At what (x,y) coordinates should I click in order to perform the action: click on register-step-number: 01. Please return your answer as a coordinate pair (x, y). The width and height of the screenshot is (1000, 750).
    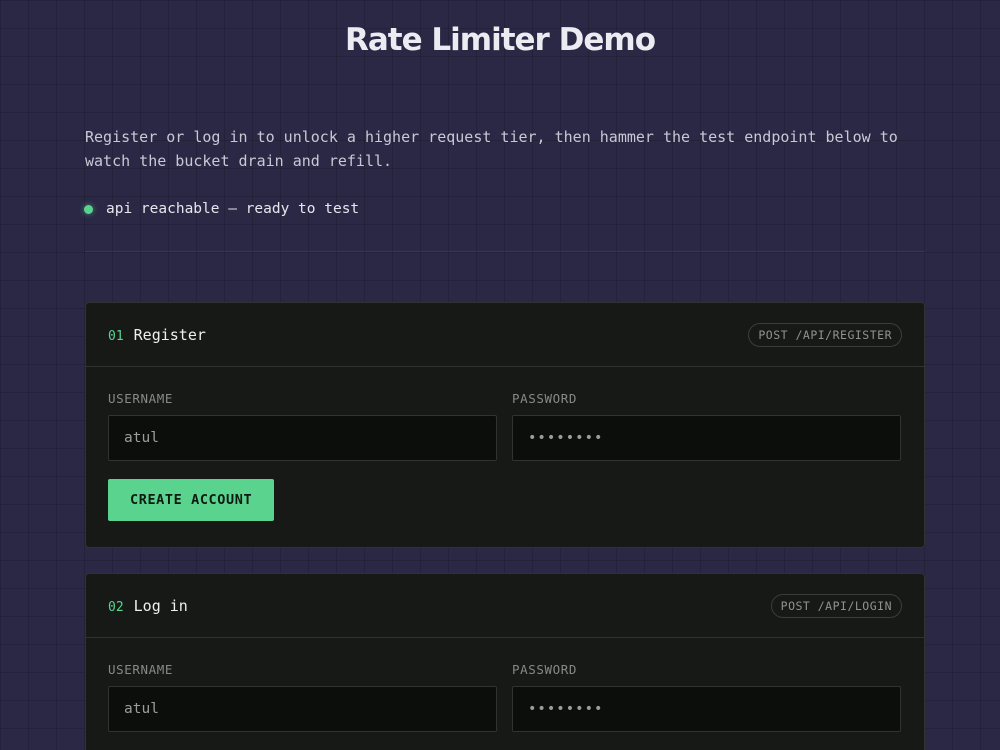
    Looking at the image, I should click on (116, 336).